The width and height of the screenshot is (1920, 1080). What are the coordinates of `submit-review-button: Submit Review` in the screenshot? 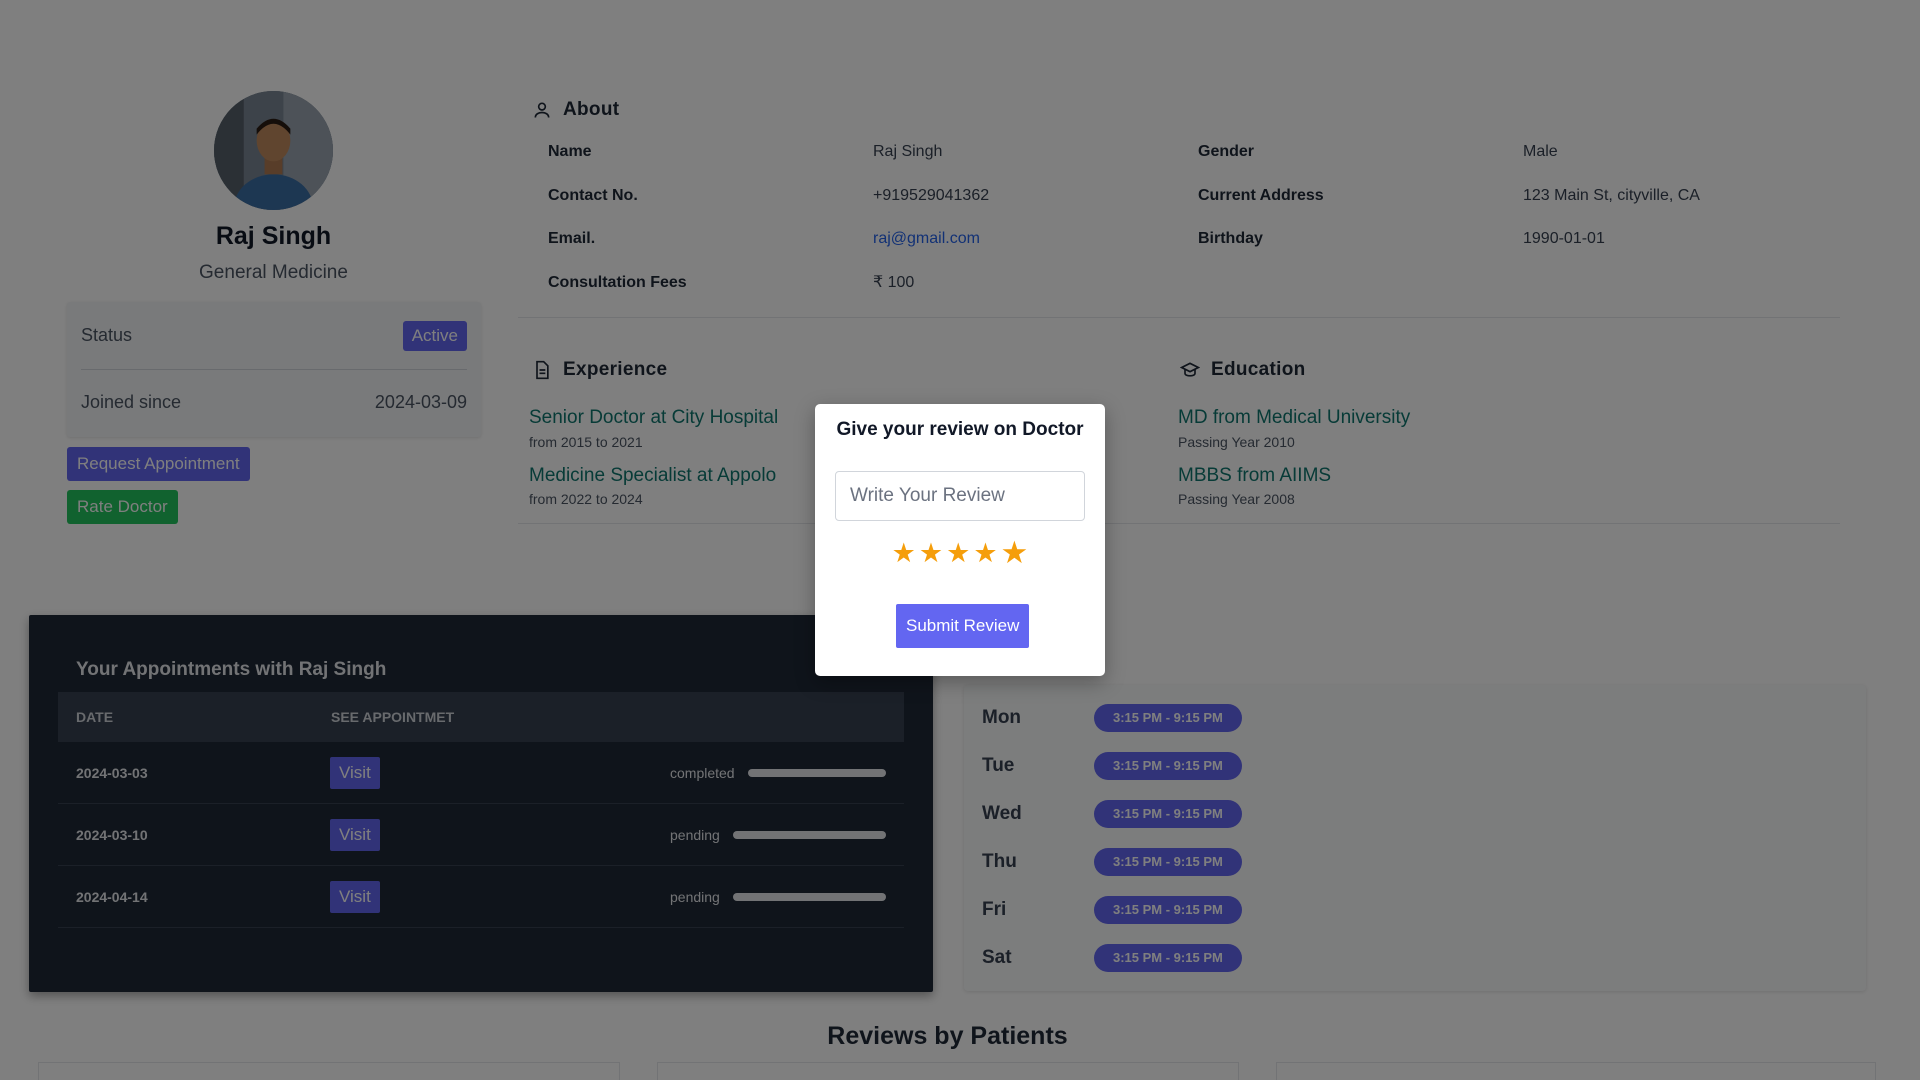 It's located at (963, 626).